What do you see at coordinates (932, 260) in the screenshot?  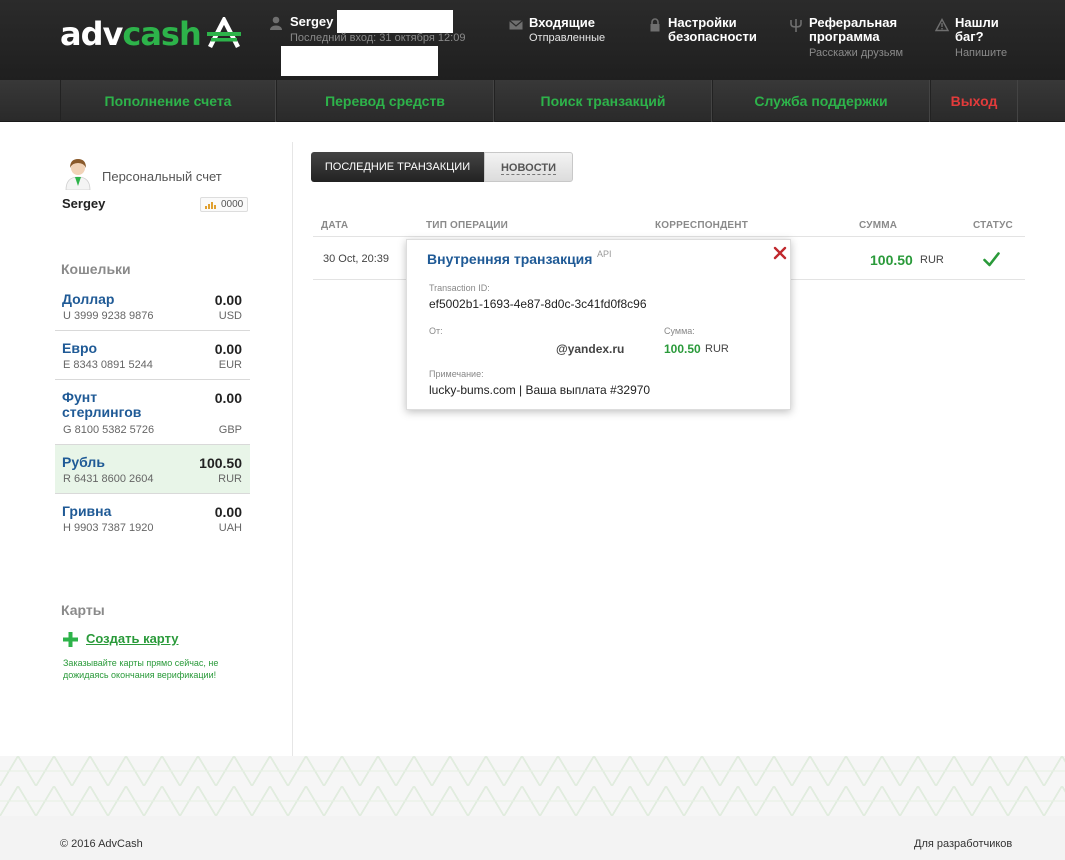 I see `row-currency: RUR` at bounding box center [932, 260].